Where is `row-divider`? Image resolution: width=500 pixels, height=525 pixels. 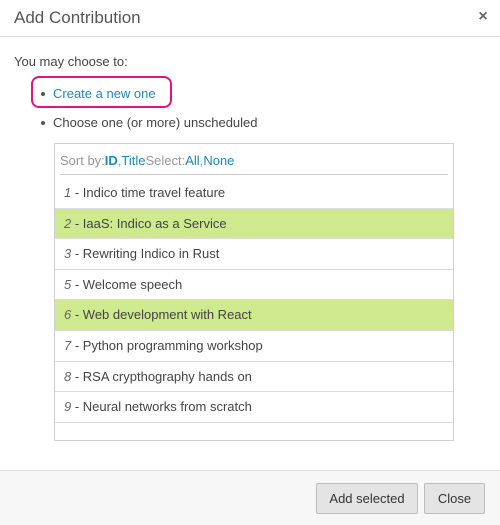 row-divider is located at coordinates (254, 422).